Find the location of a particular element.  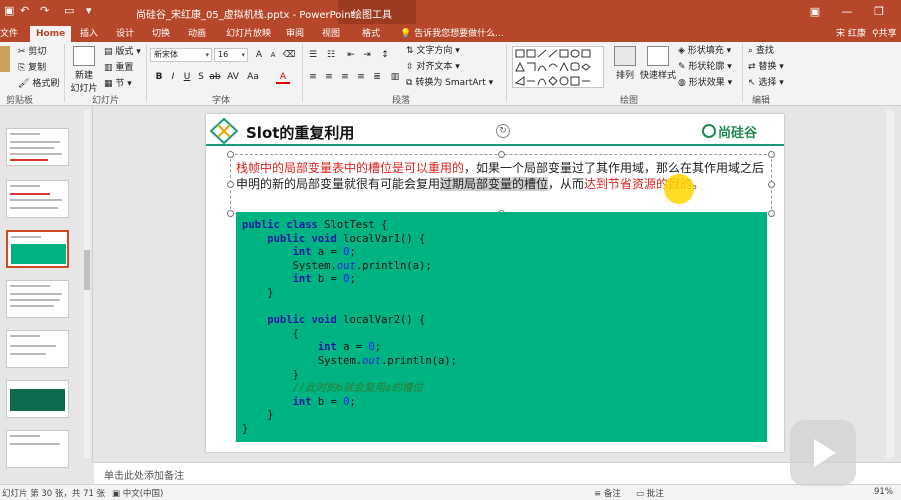

ribbon-display-icon: ▣ is located at coordinates (815, 12).